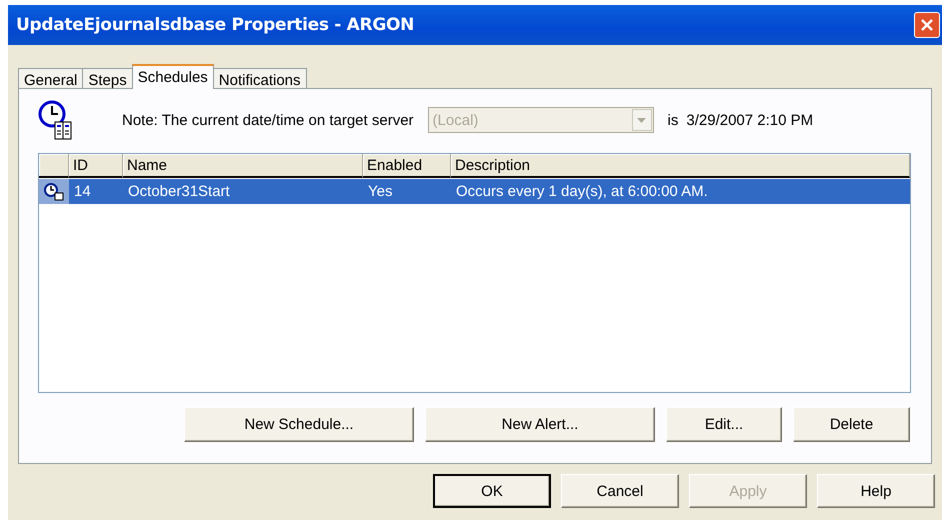 This screenshot has width=942, height=525. I want to click on tab: General, so click(51, 78).